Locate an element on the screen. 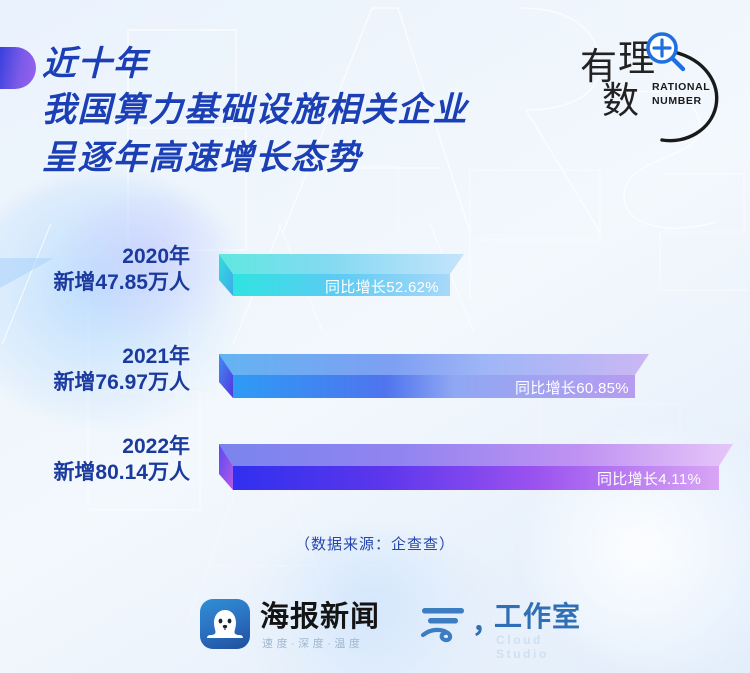  haibao-news-wordmark: 海报新闻 is located at coordinates (320, 617).